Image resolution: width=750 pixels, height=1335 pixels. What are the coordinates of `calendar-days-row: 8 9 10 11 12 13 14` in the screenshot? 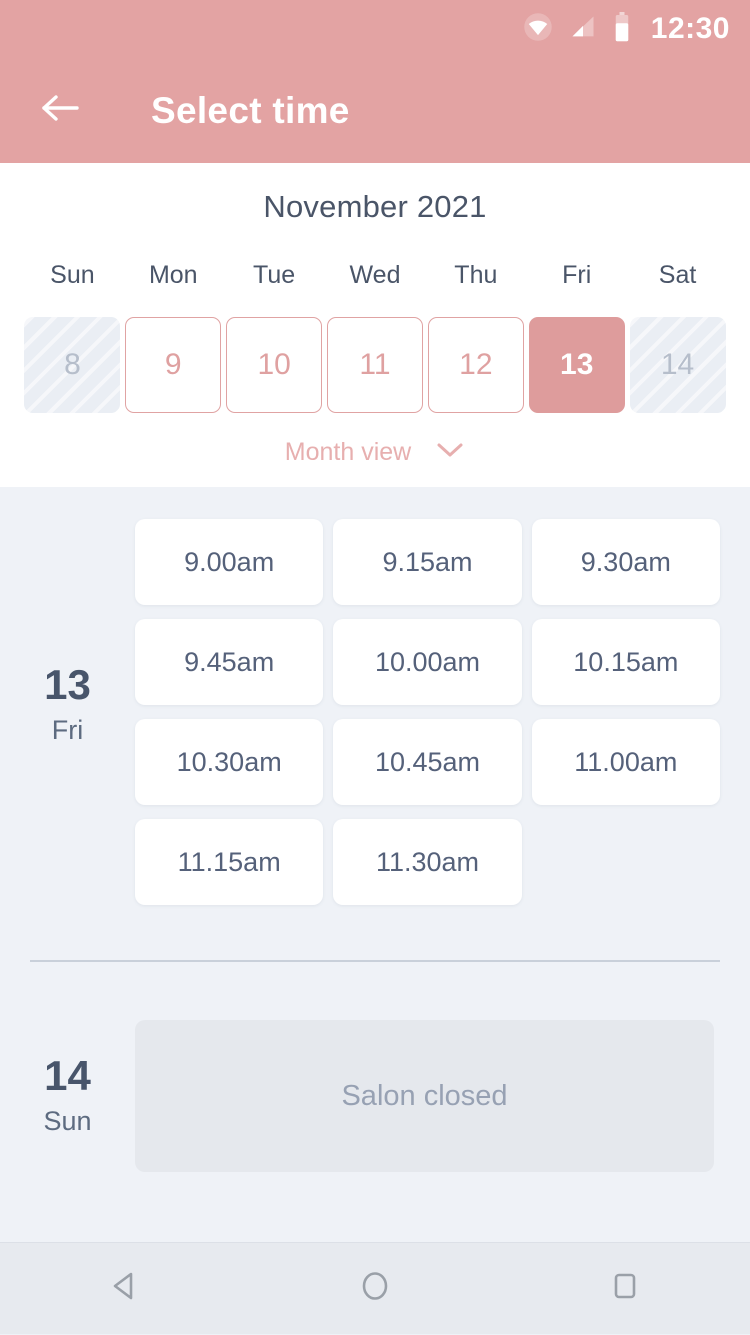 It's located at (375, 365).